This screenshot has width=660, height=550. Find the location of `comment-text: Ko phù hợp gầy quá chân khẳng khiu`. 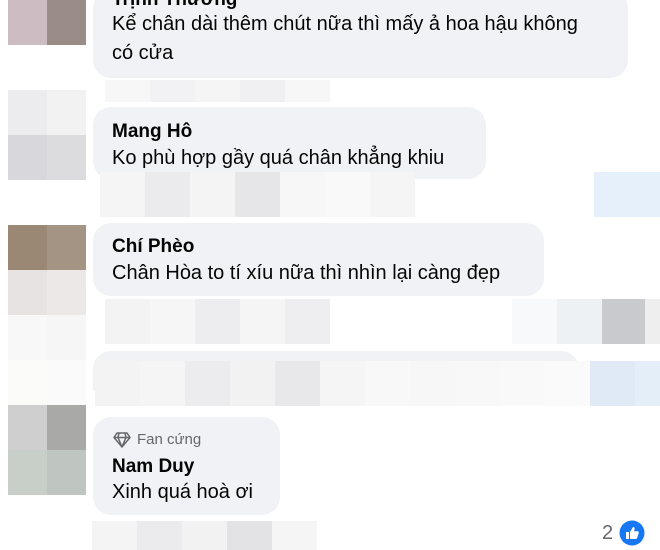

comment-text: Ko phù hợp gầy quá chân khẳng khiu is located at coordinates (278, 158).